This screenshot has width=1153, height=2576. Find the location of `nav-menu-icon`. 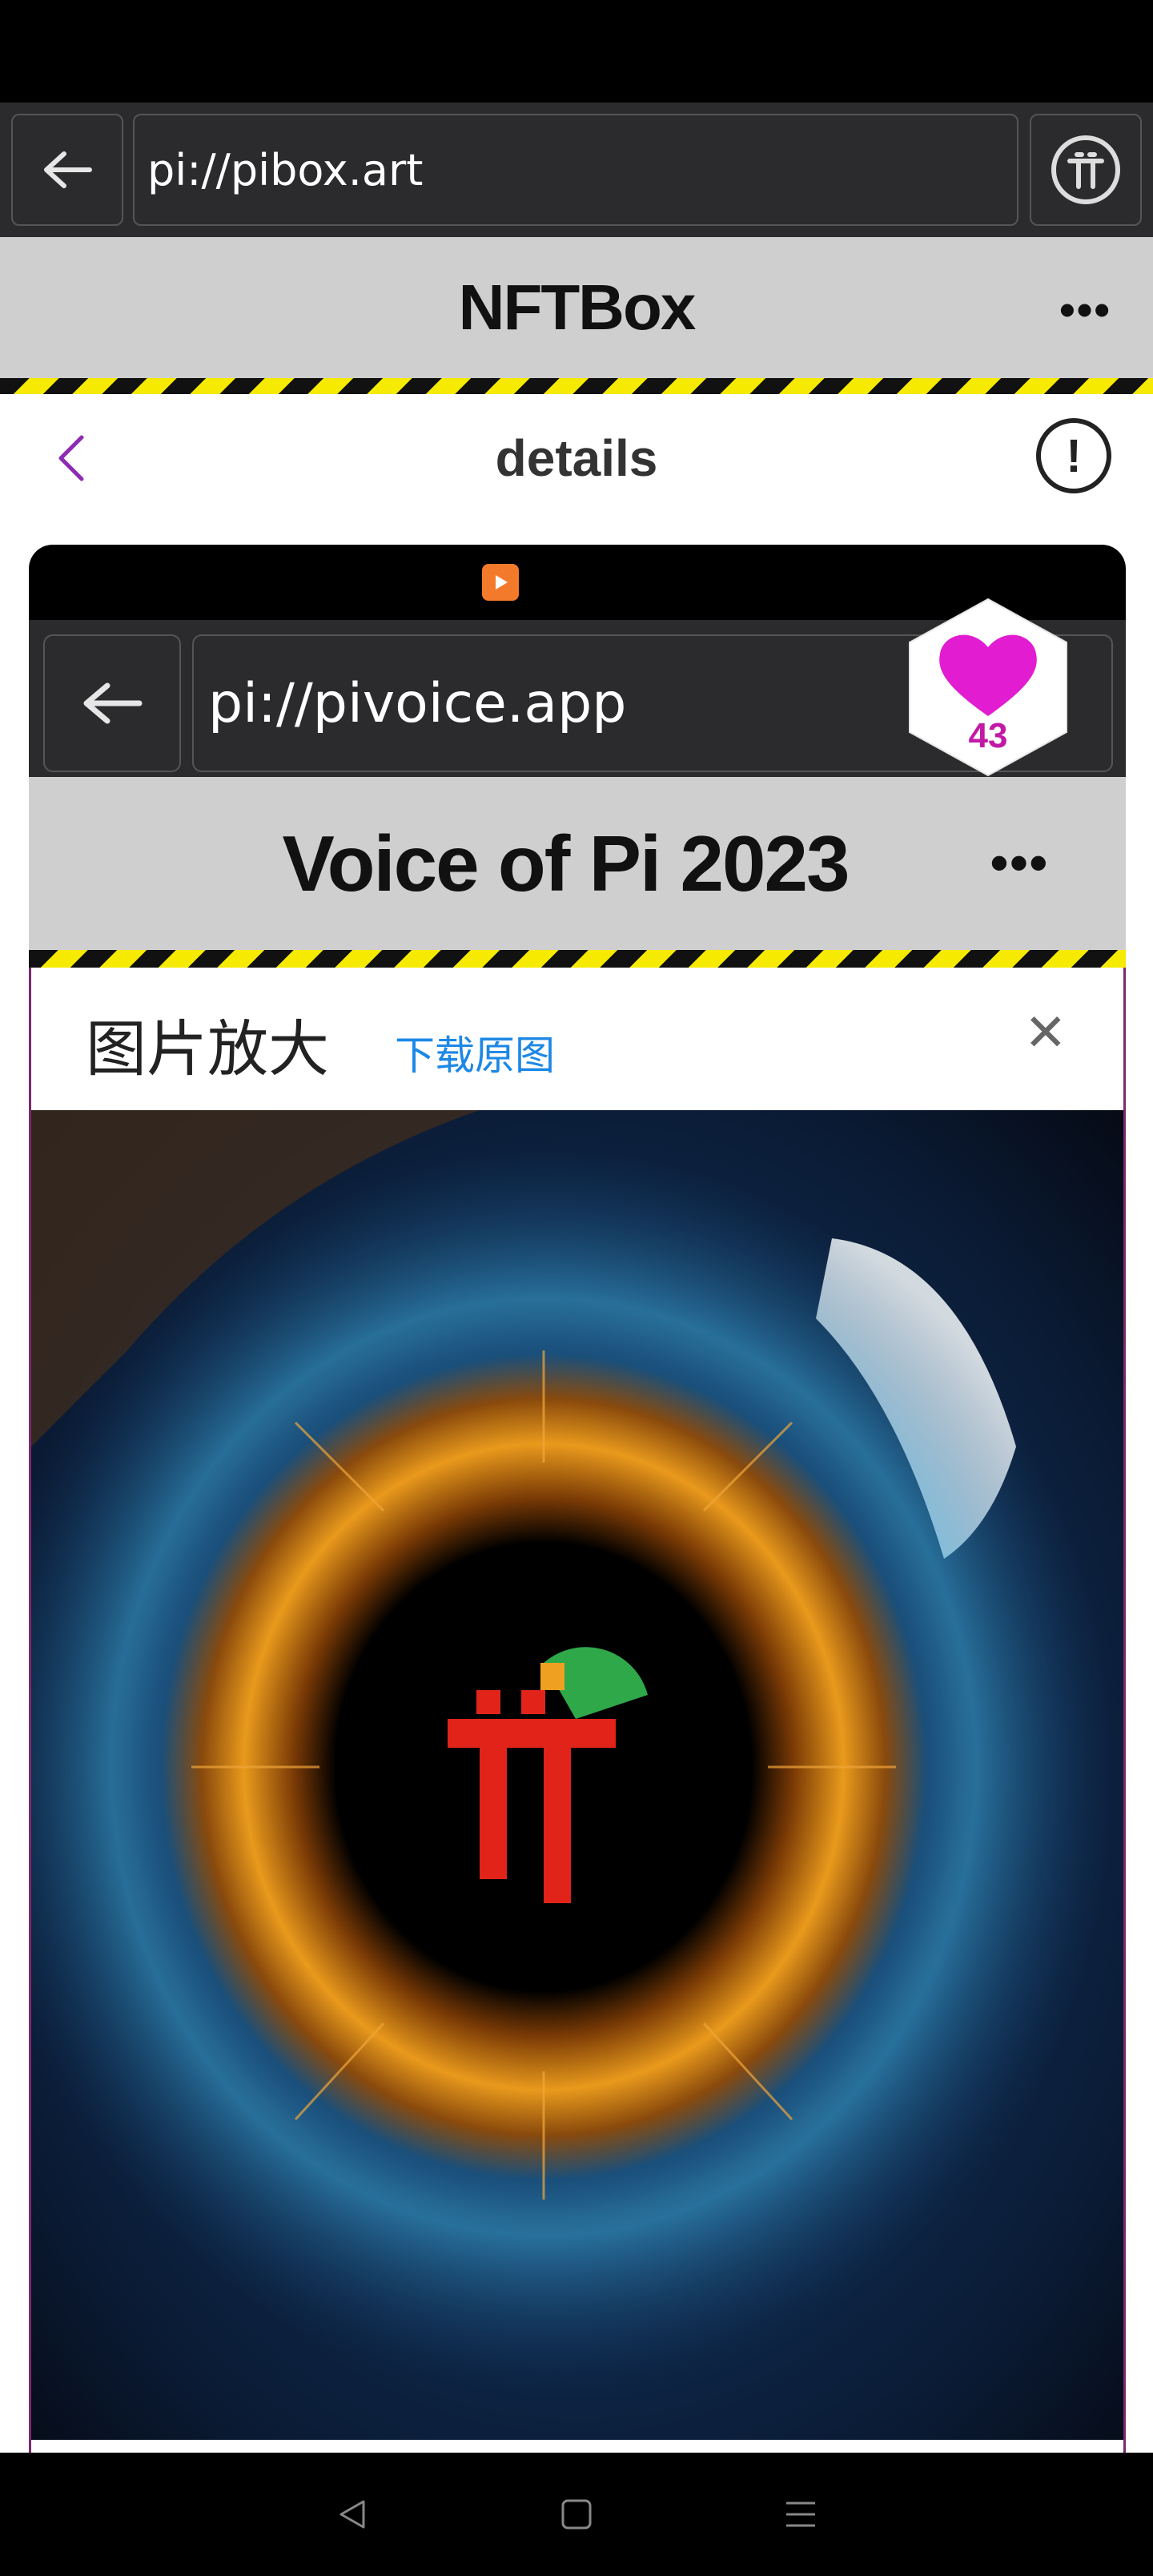

nav-menu-icon is located at coordinates (801, 2515).